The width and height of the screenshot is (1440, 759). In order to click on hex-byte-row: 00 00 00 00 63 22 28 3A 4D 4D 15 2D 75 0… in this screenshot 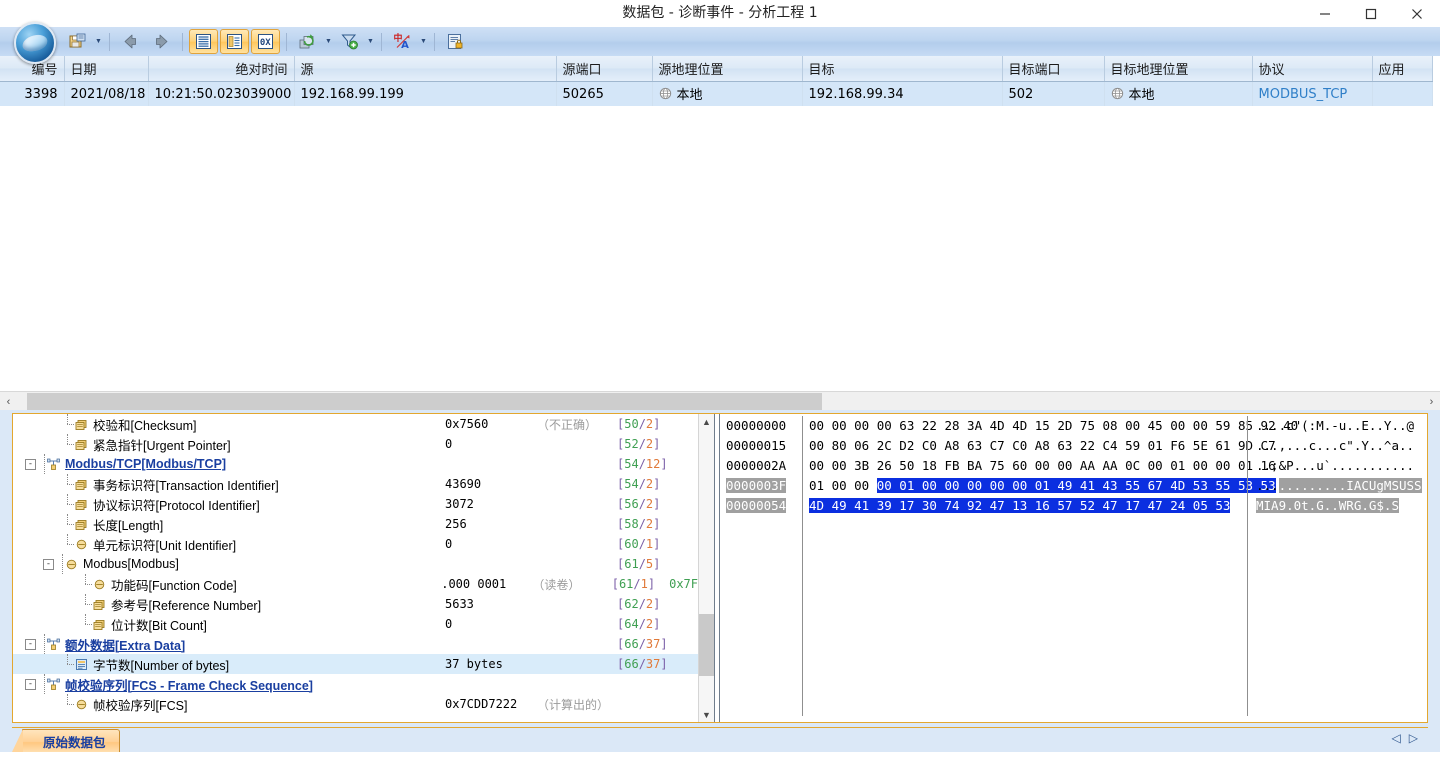, I will do `click(1054, 425)`.